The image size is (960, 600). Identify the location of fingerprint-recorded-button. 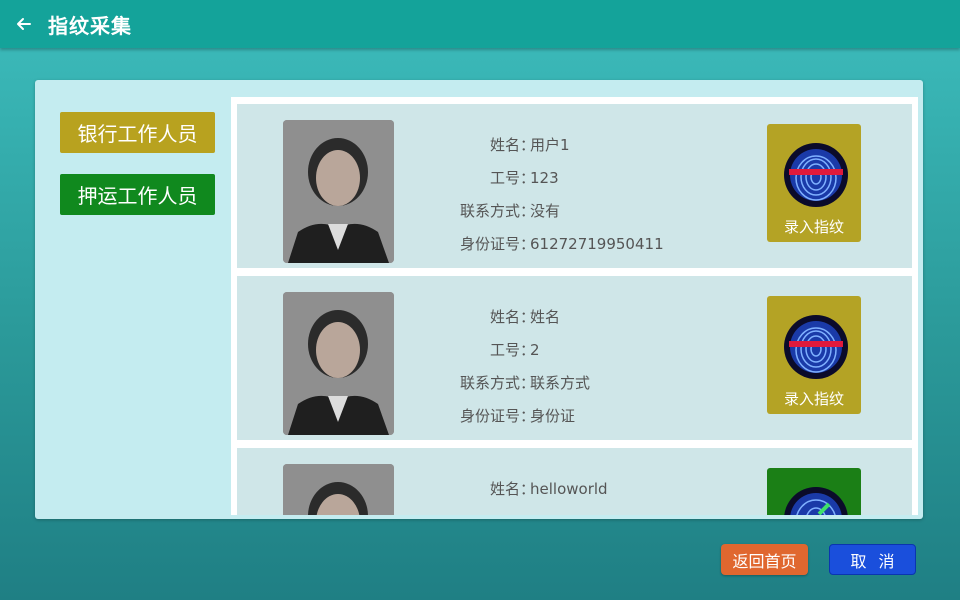
(814, 491).